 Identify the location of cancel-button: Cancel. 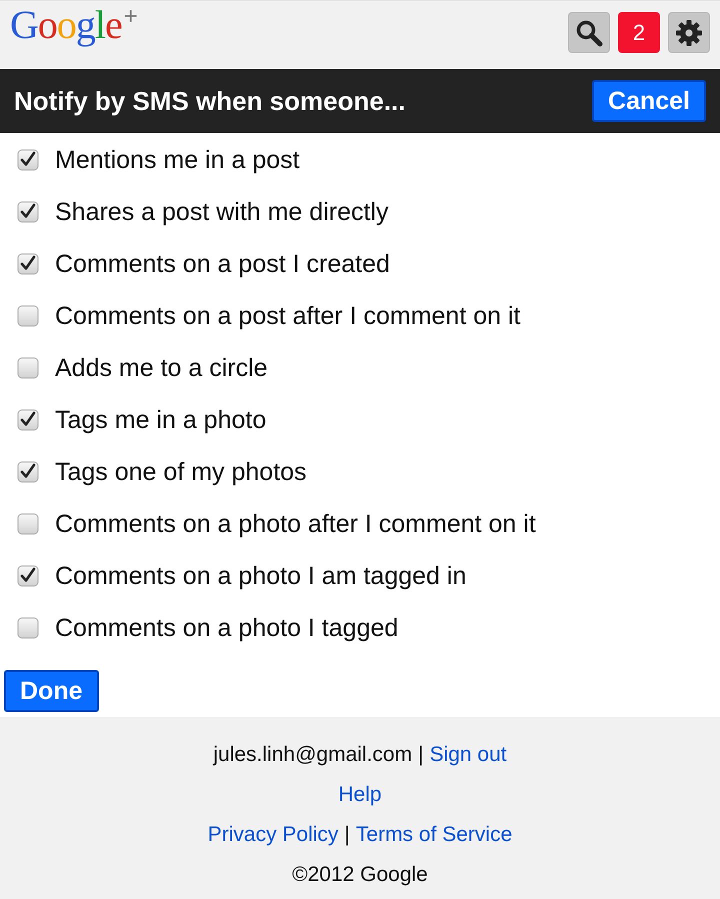
(649, 101).